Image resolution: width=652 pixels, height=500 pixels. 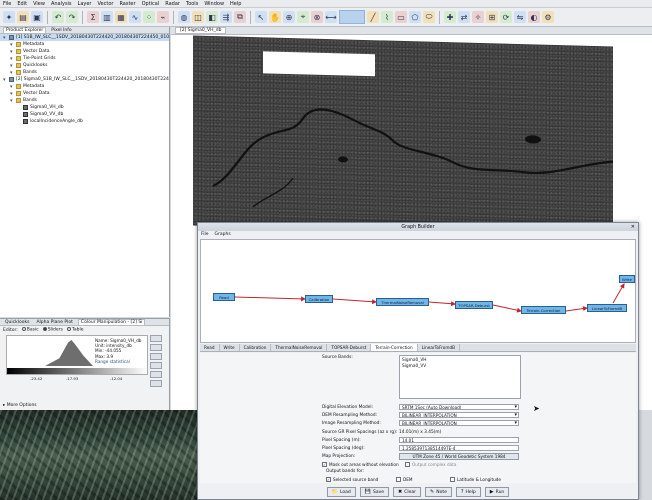 What do you see at coordinates (135, 17) in the screenshot?
I see `spectrum-icon: ∿` at bounding box center [135, 17].